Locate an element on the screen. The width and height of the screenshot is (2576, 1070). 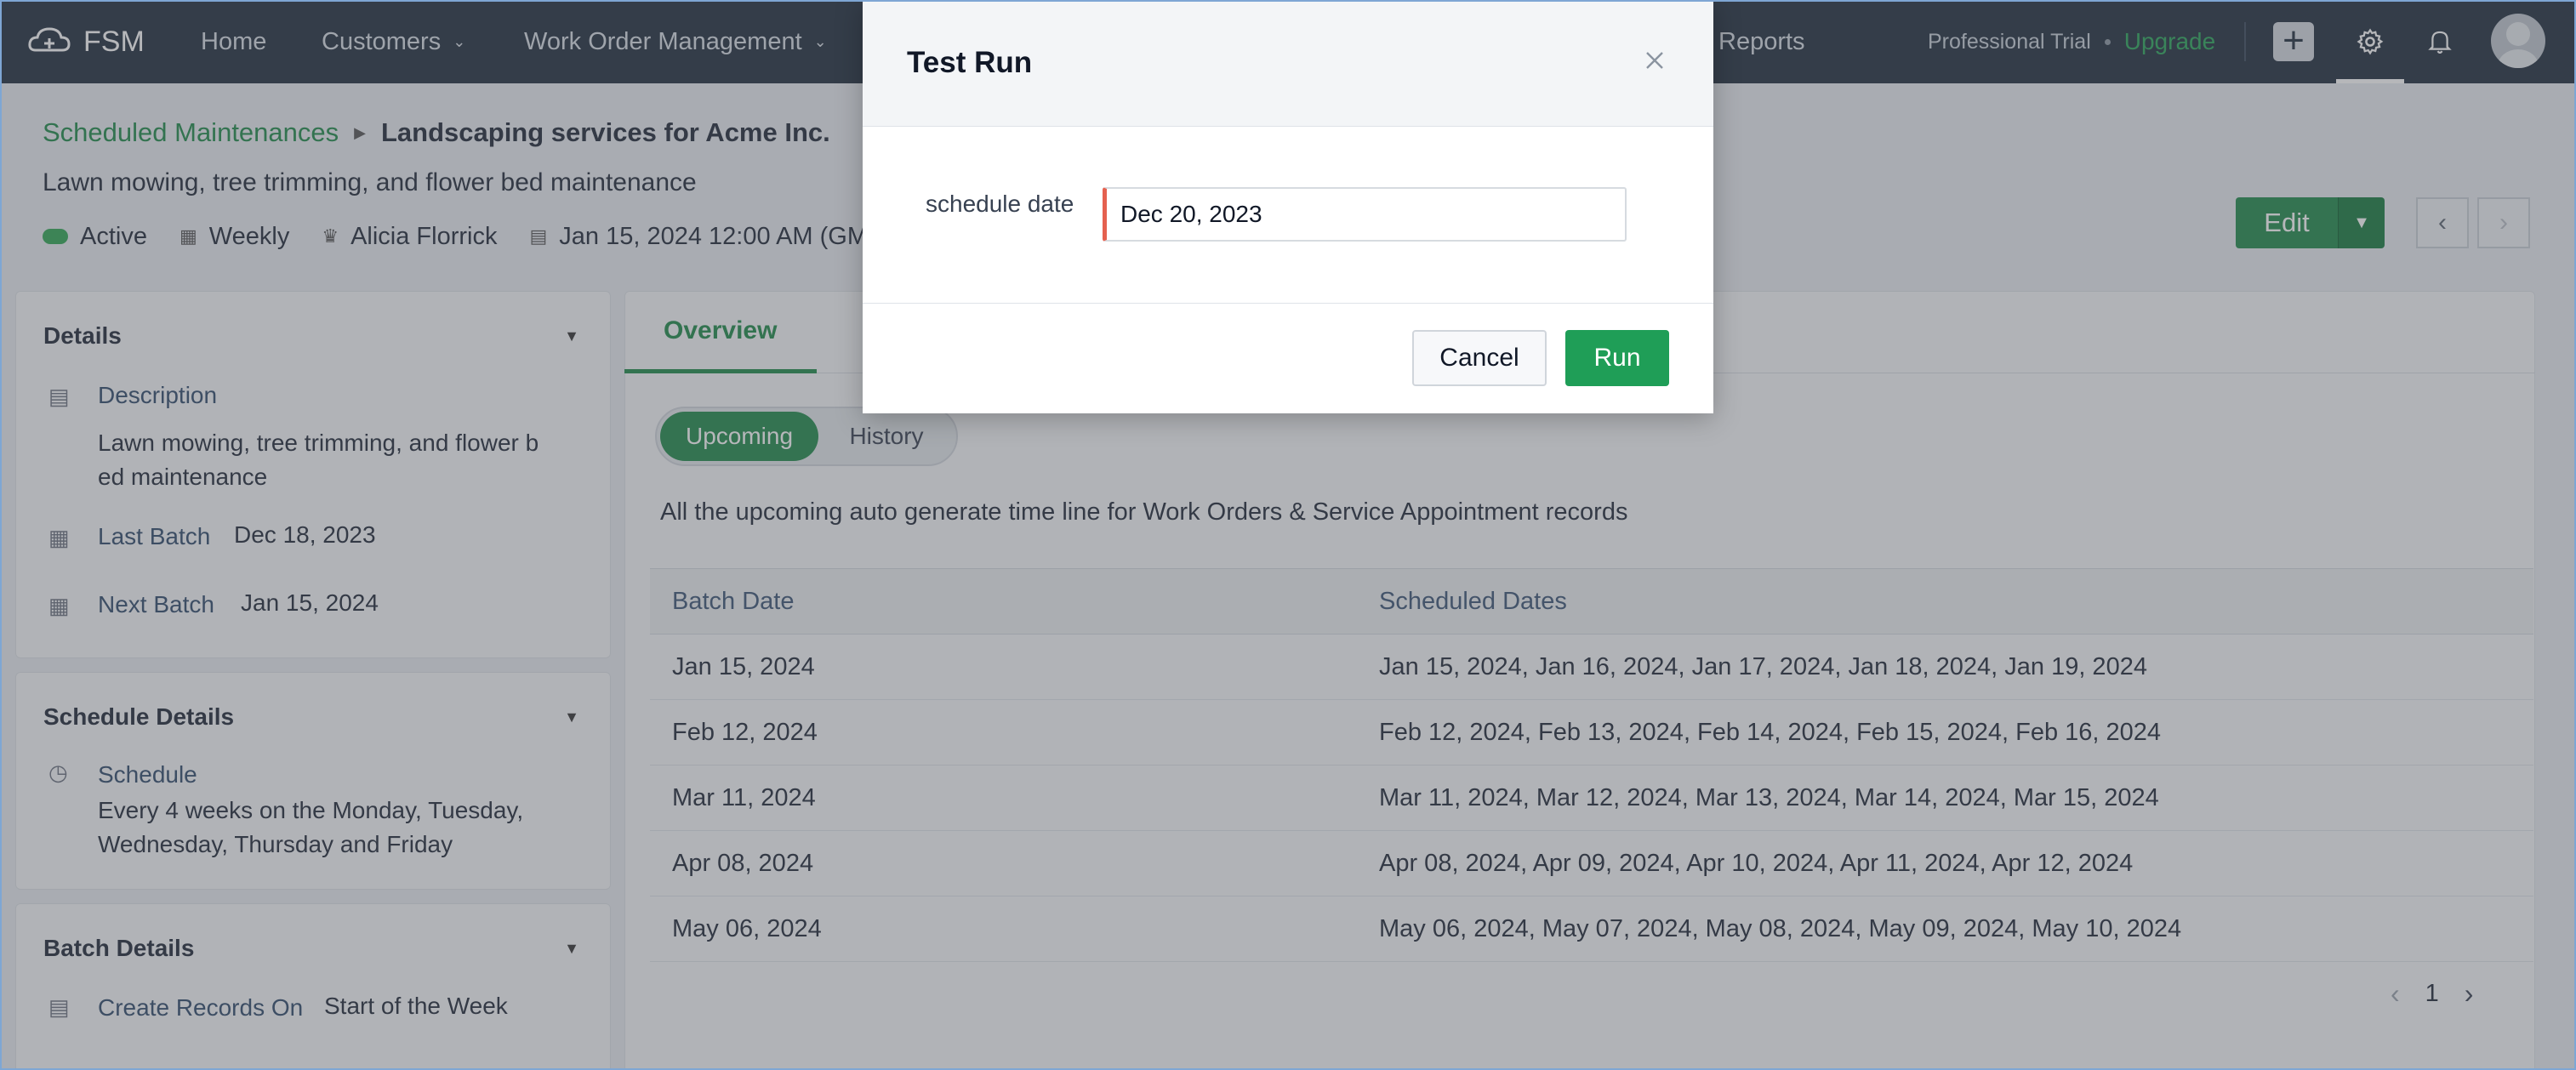
dialog-title: Test Run is located at coordinates (970, 62).